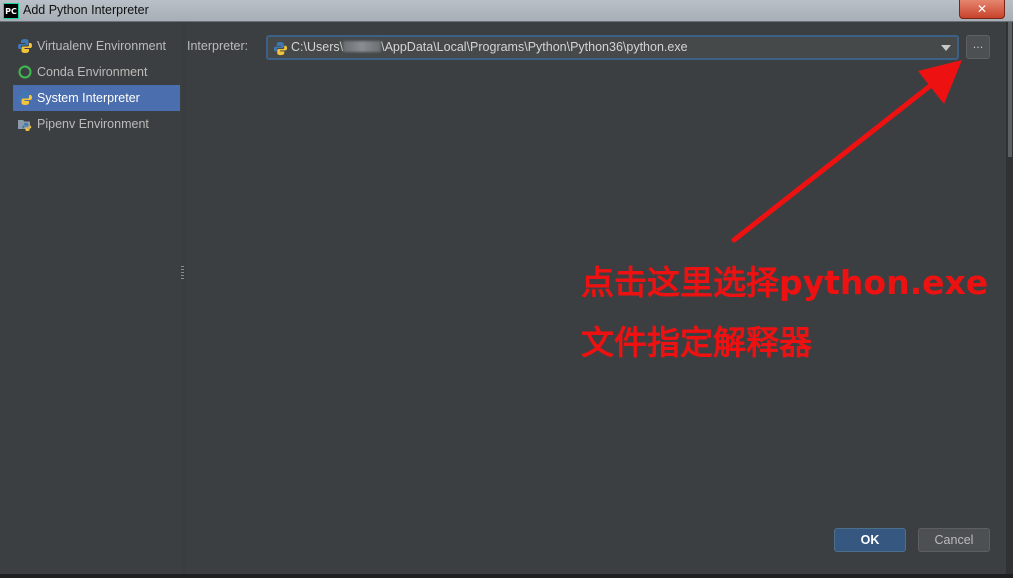 The image size is (1013, 578). Describe the element at coordinates (982, 9) in the screenshot. I see `window-close-button: ✕` at that location.